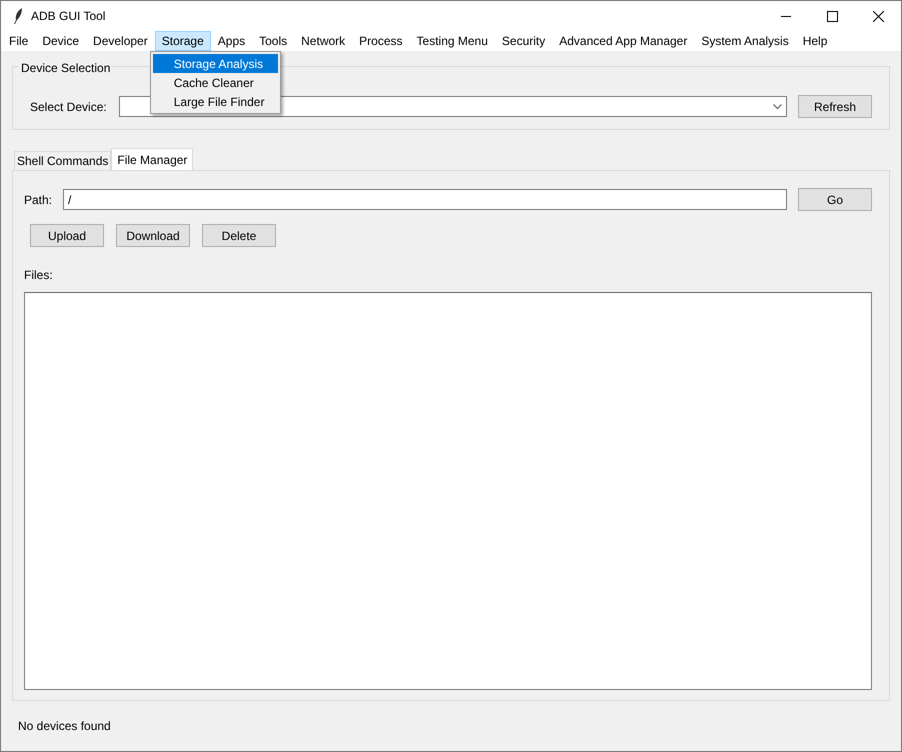 The image size is (902, 752). Describe the element at coordinates (215, 82) in the screenshot. I see `menu-option: Cache Cleaner` at that location.